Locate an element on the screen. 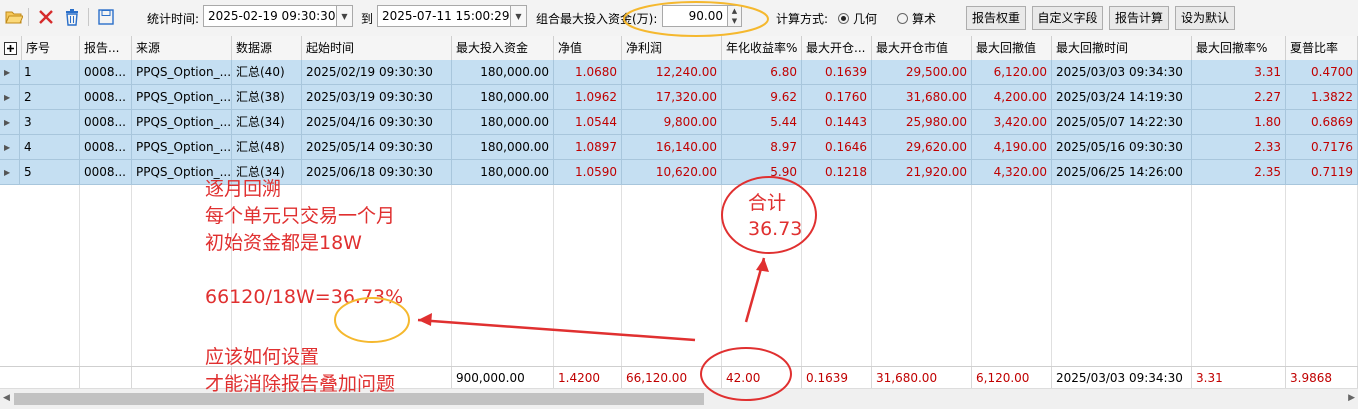 The height and width of the screenshot is (409, 1358). radio-unchecked-icon is located at coordinates (902, 18).